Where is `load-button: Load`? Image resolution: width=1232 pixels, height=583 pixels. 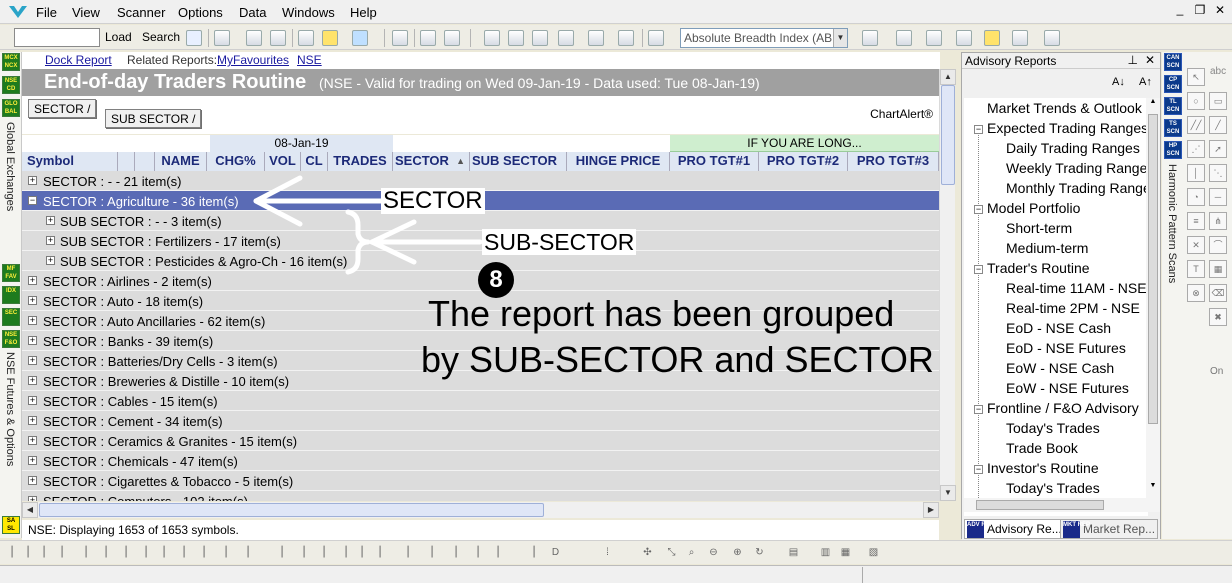
load-button: Load is located at coordinates (118, 37).